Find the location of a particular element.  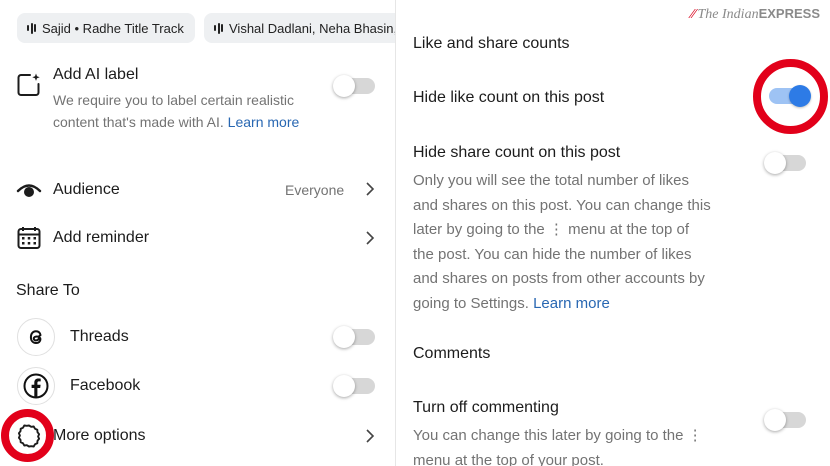

music-chip-label: Vishal Dadlani, Neha Bhasin, is located at coordinates (312, 28).